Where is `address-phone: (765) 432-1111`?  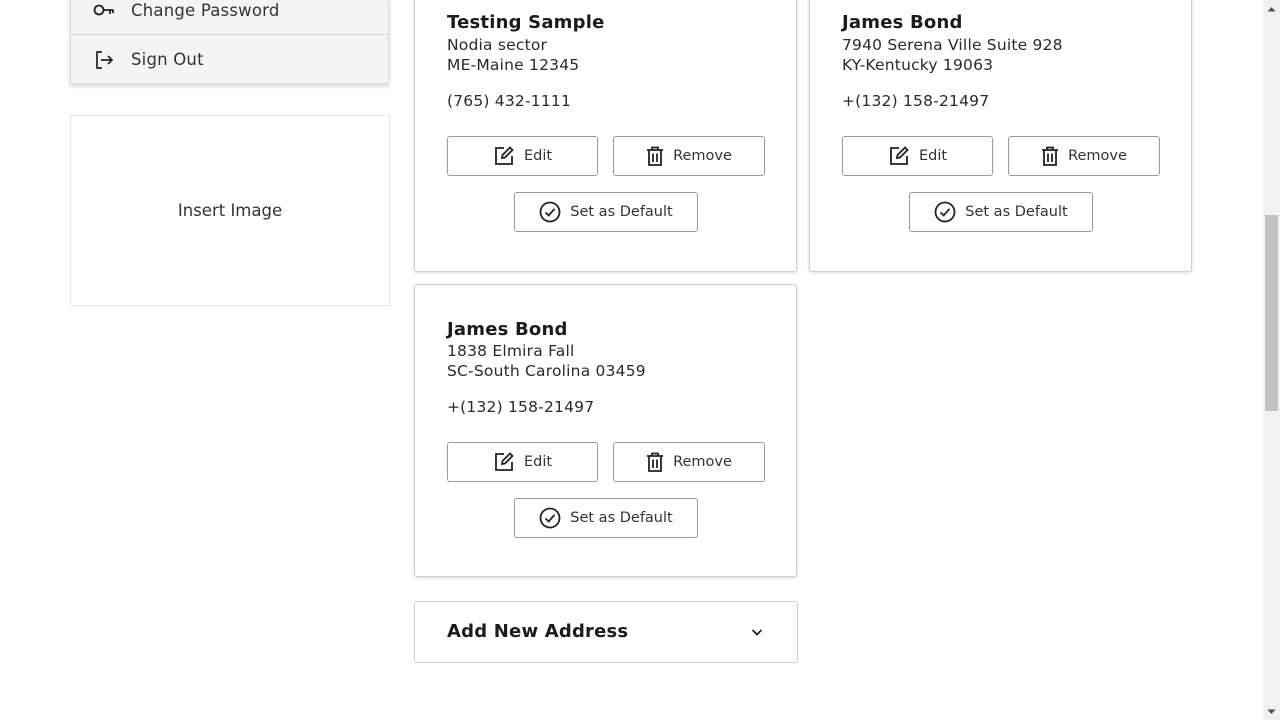 address-phone: (765) 432-1111 is located at coordinates (509, 101).